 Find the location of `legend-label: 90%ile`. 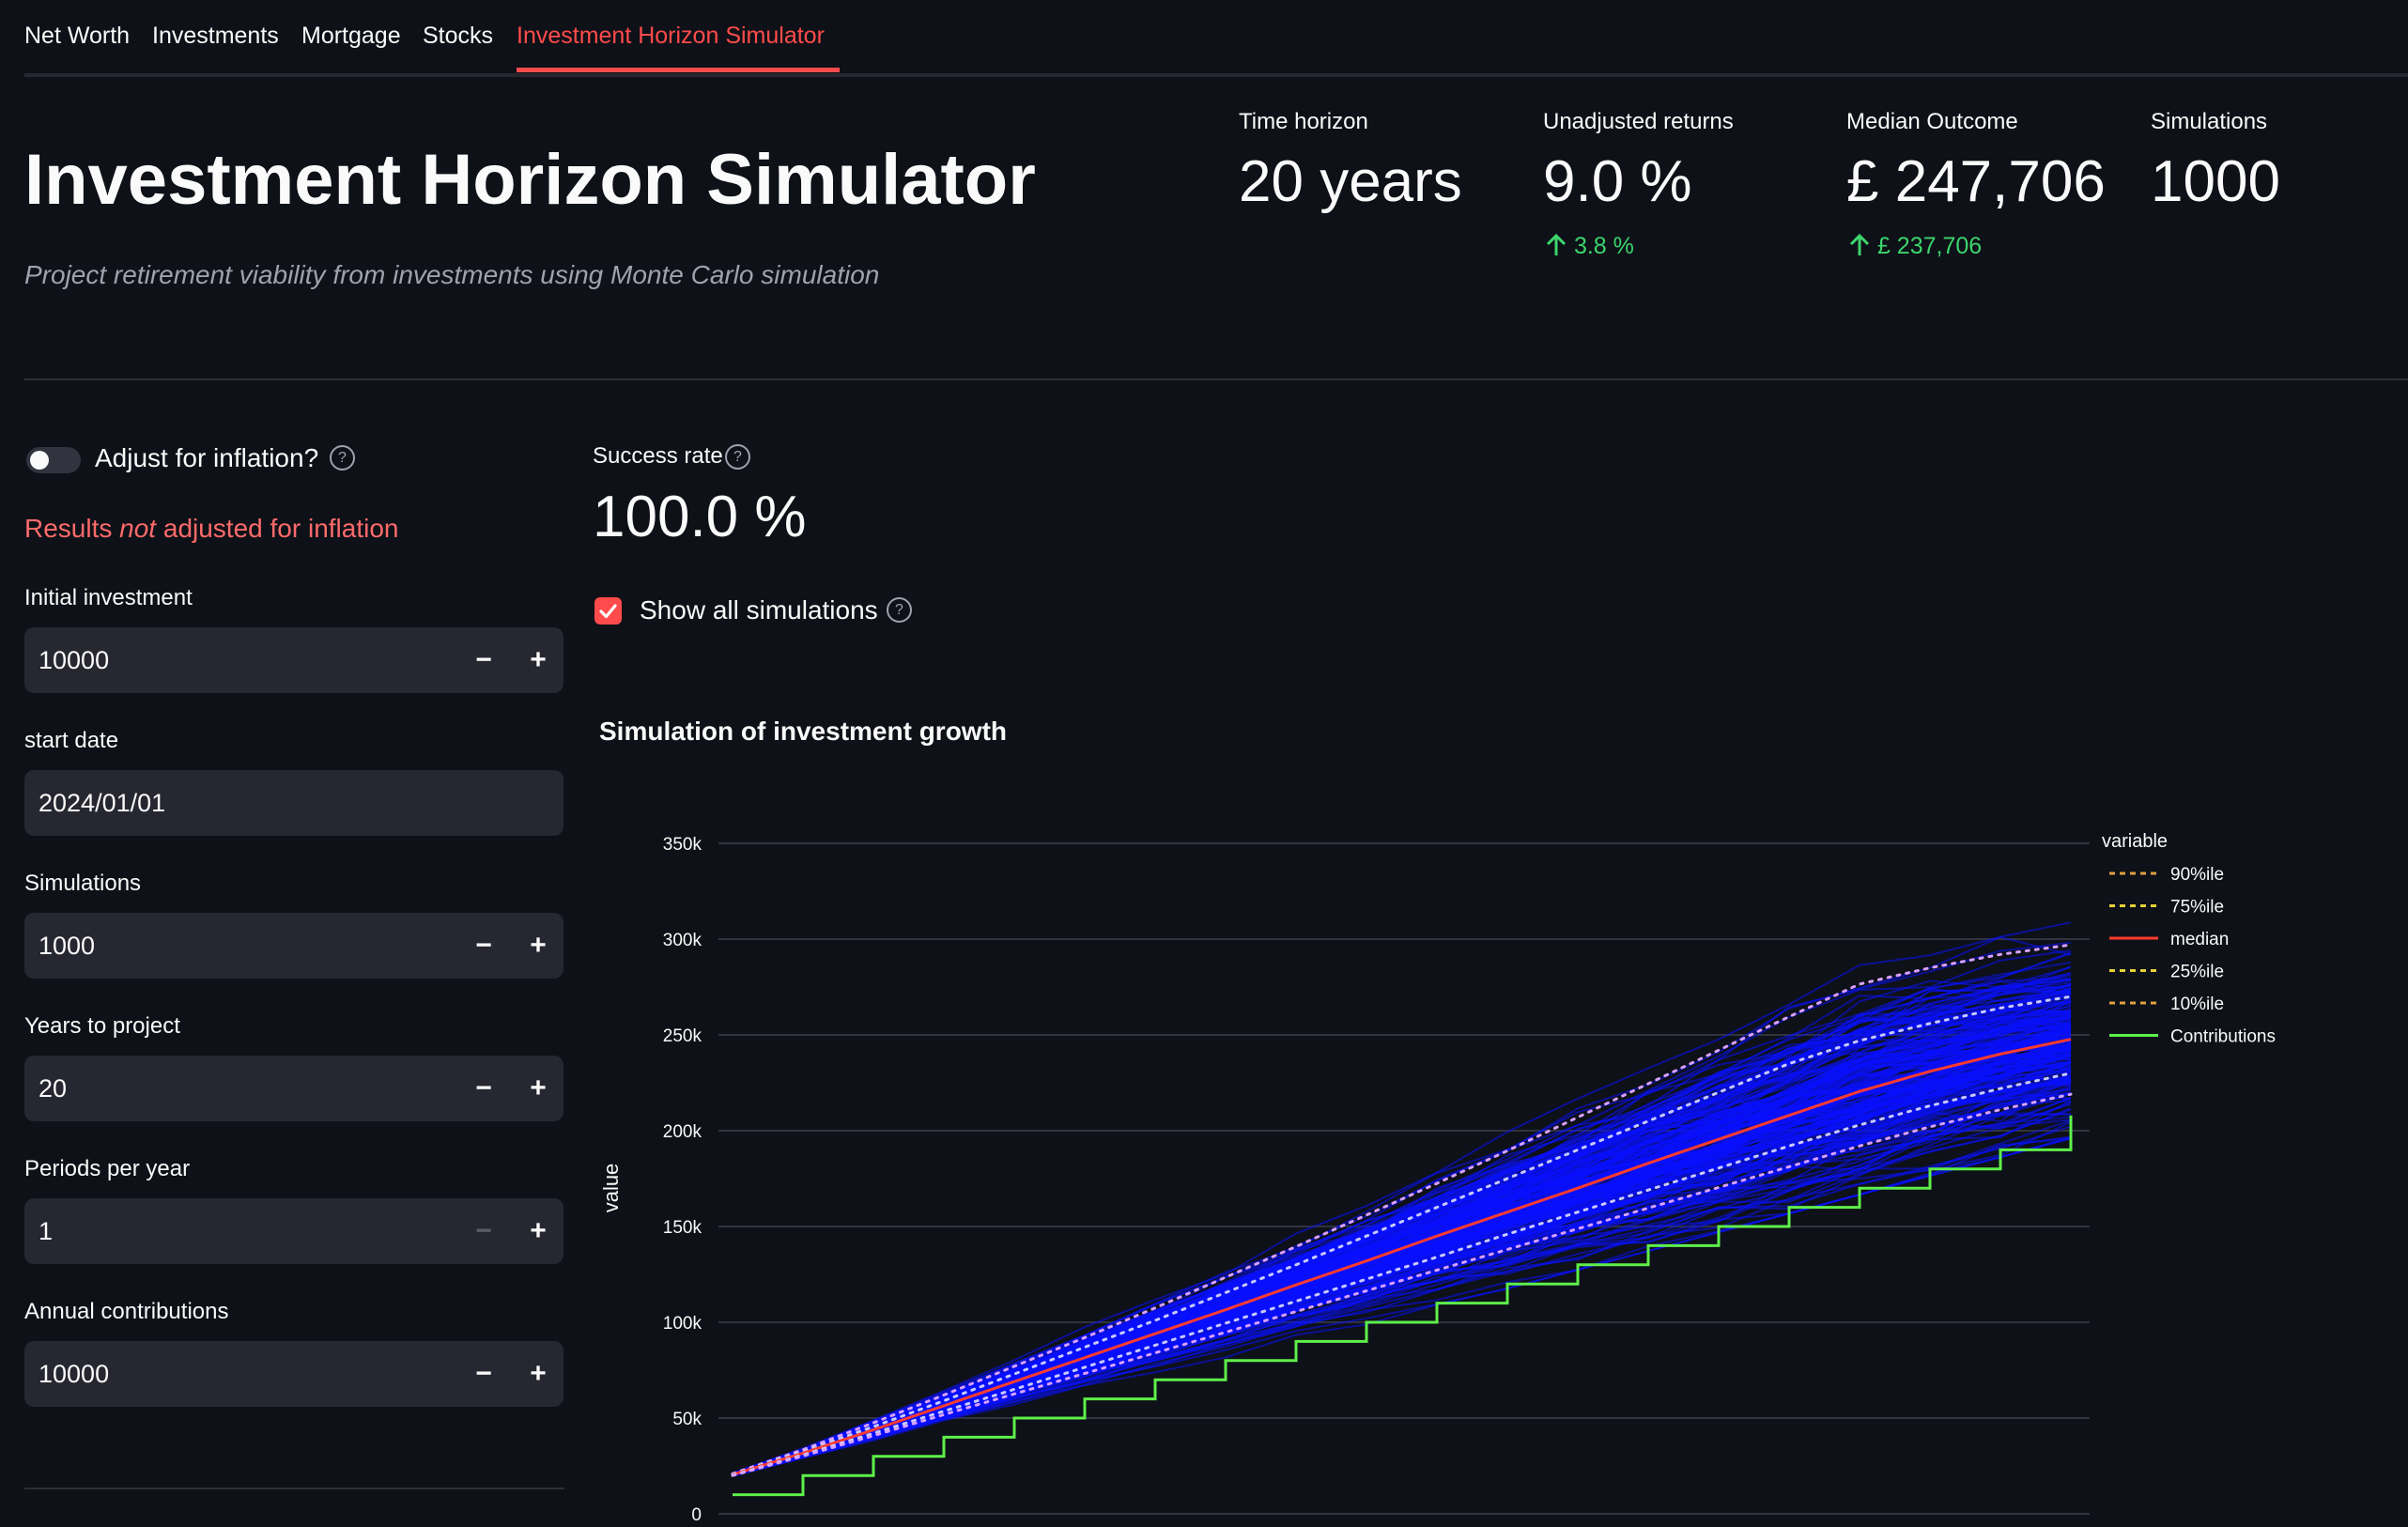

legend-label: 90%ile is located at coordinates (2197, 875).